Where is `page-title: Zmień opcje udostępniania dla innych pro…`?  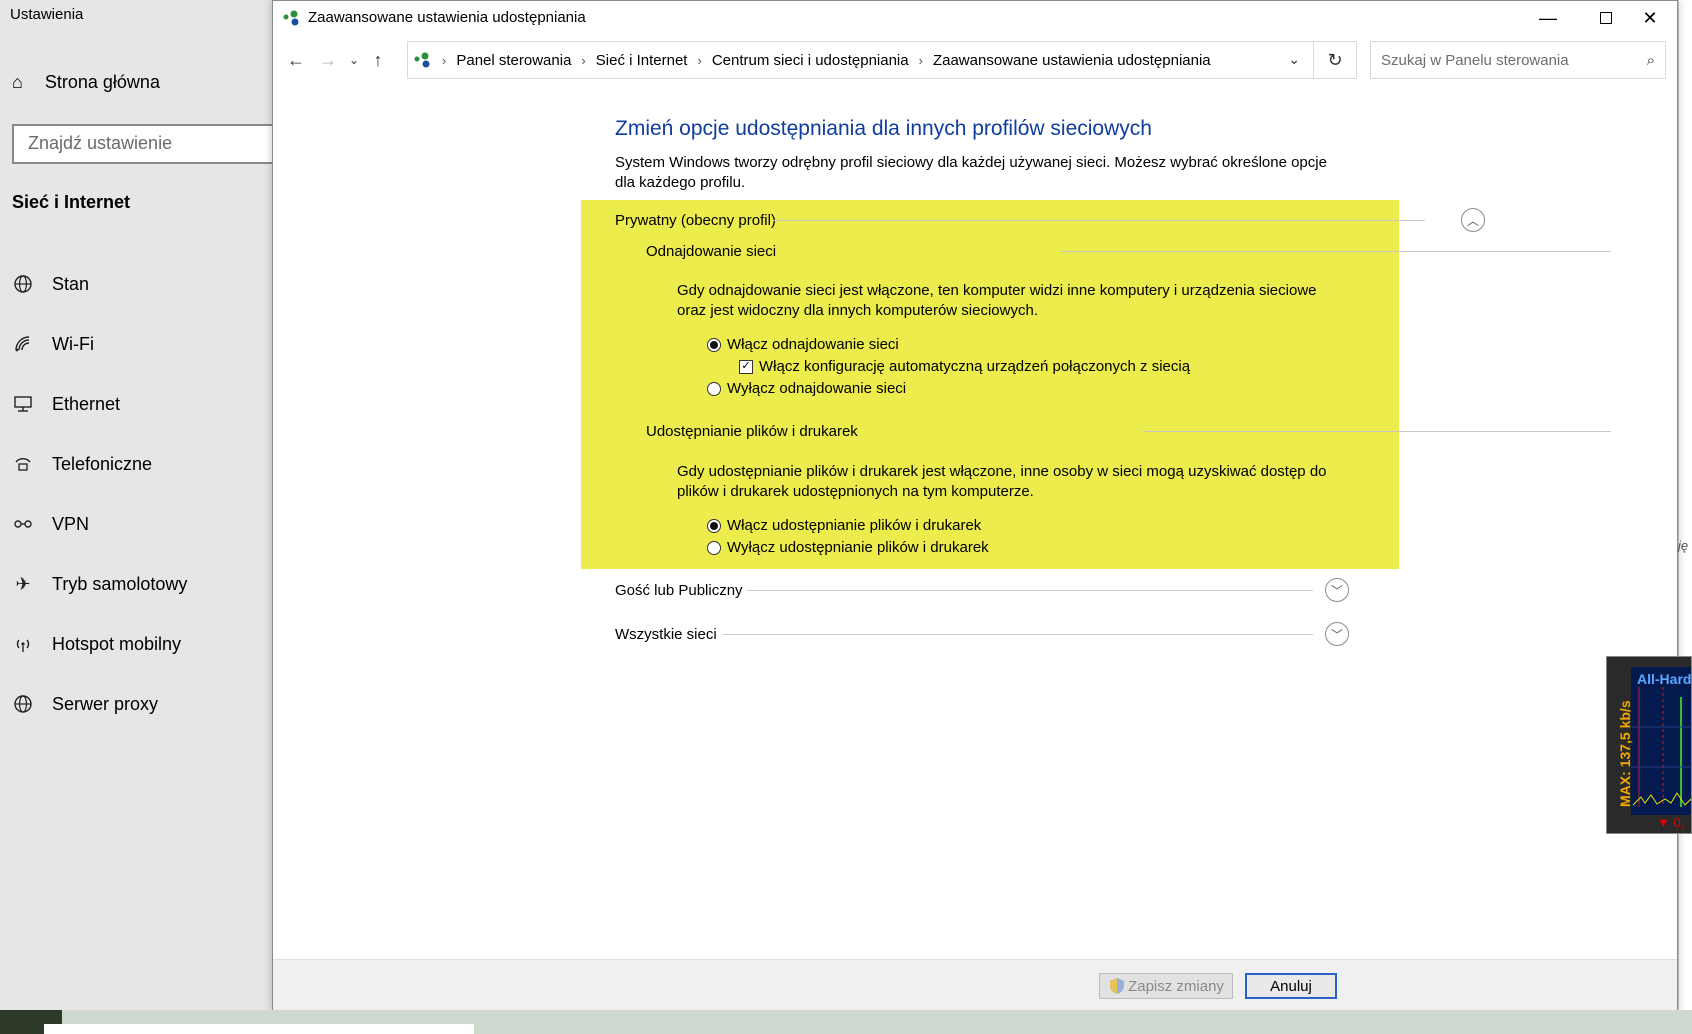
page-title: Zmień opcje udostępniania dla innych pro… is located at coordinates (883, 128).